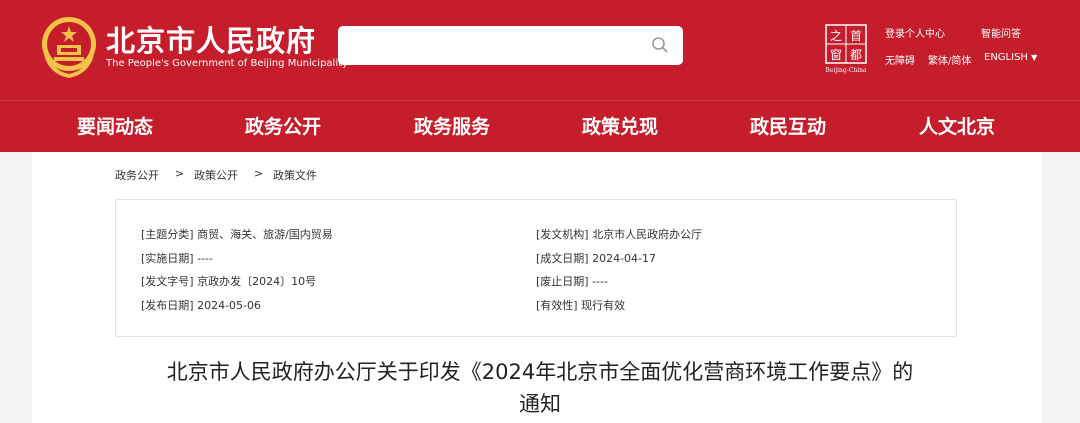  I want to click on traditional-simplified-link: 繁体/简体, so click(949, 59).